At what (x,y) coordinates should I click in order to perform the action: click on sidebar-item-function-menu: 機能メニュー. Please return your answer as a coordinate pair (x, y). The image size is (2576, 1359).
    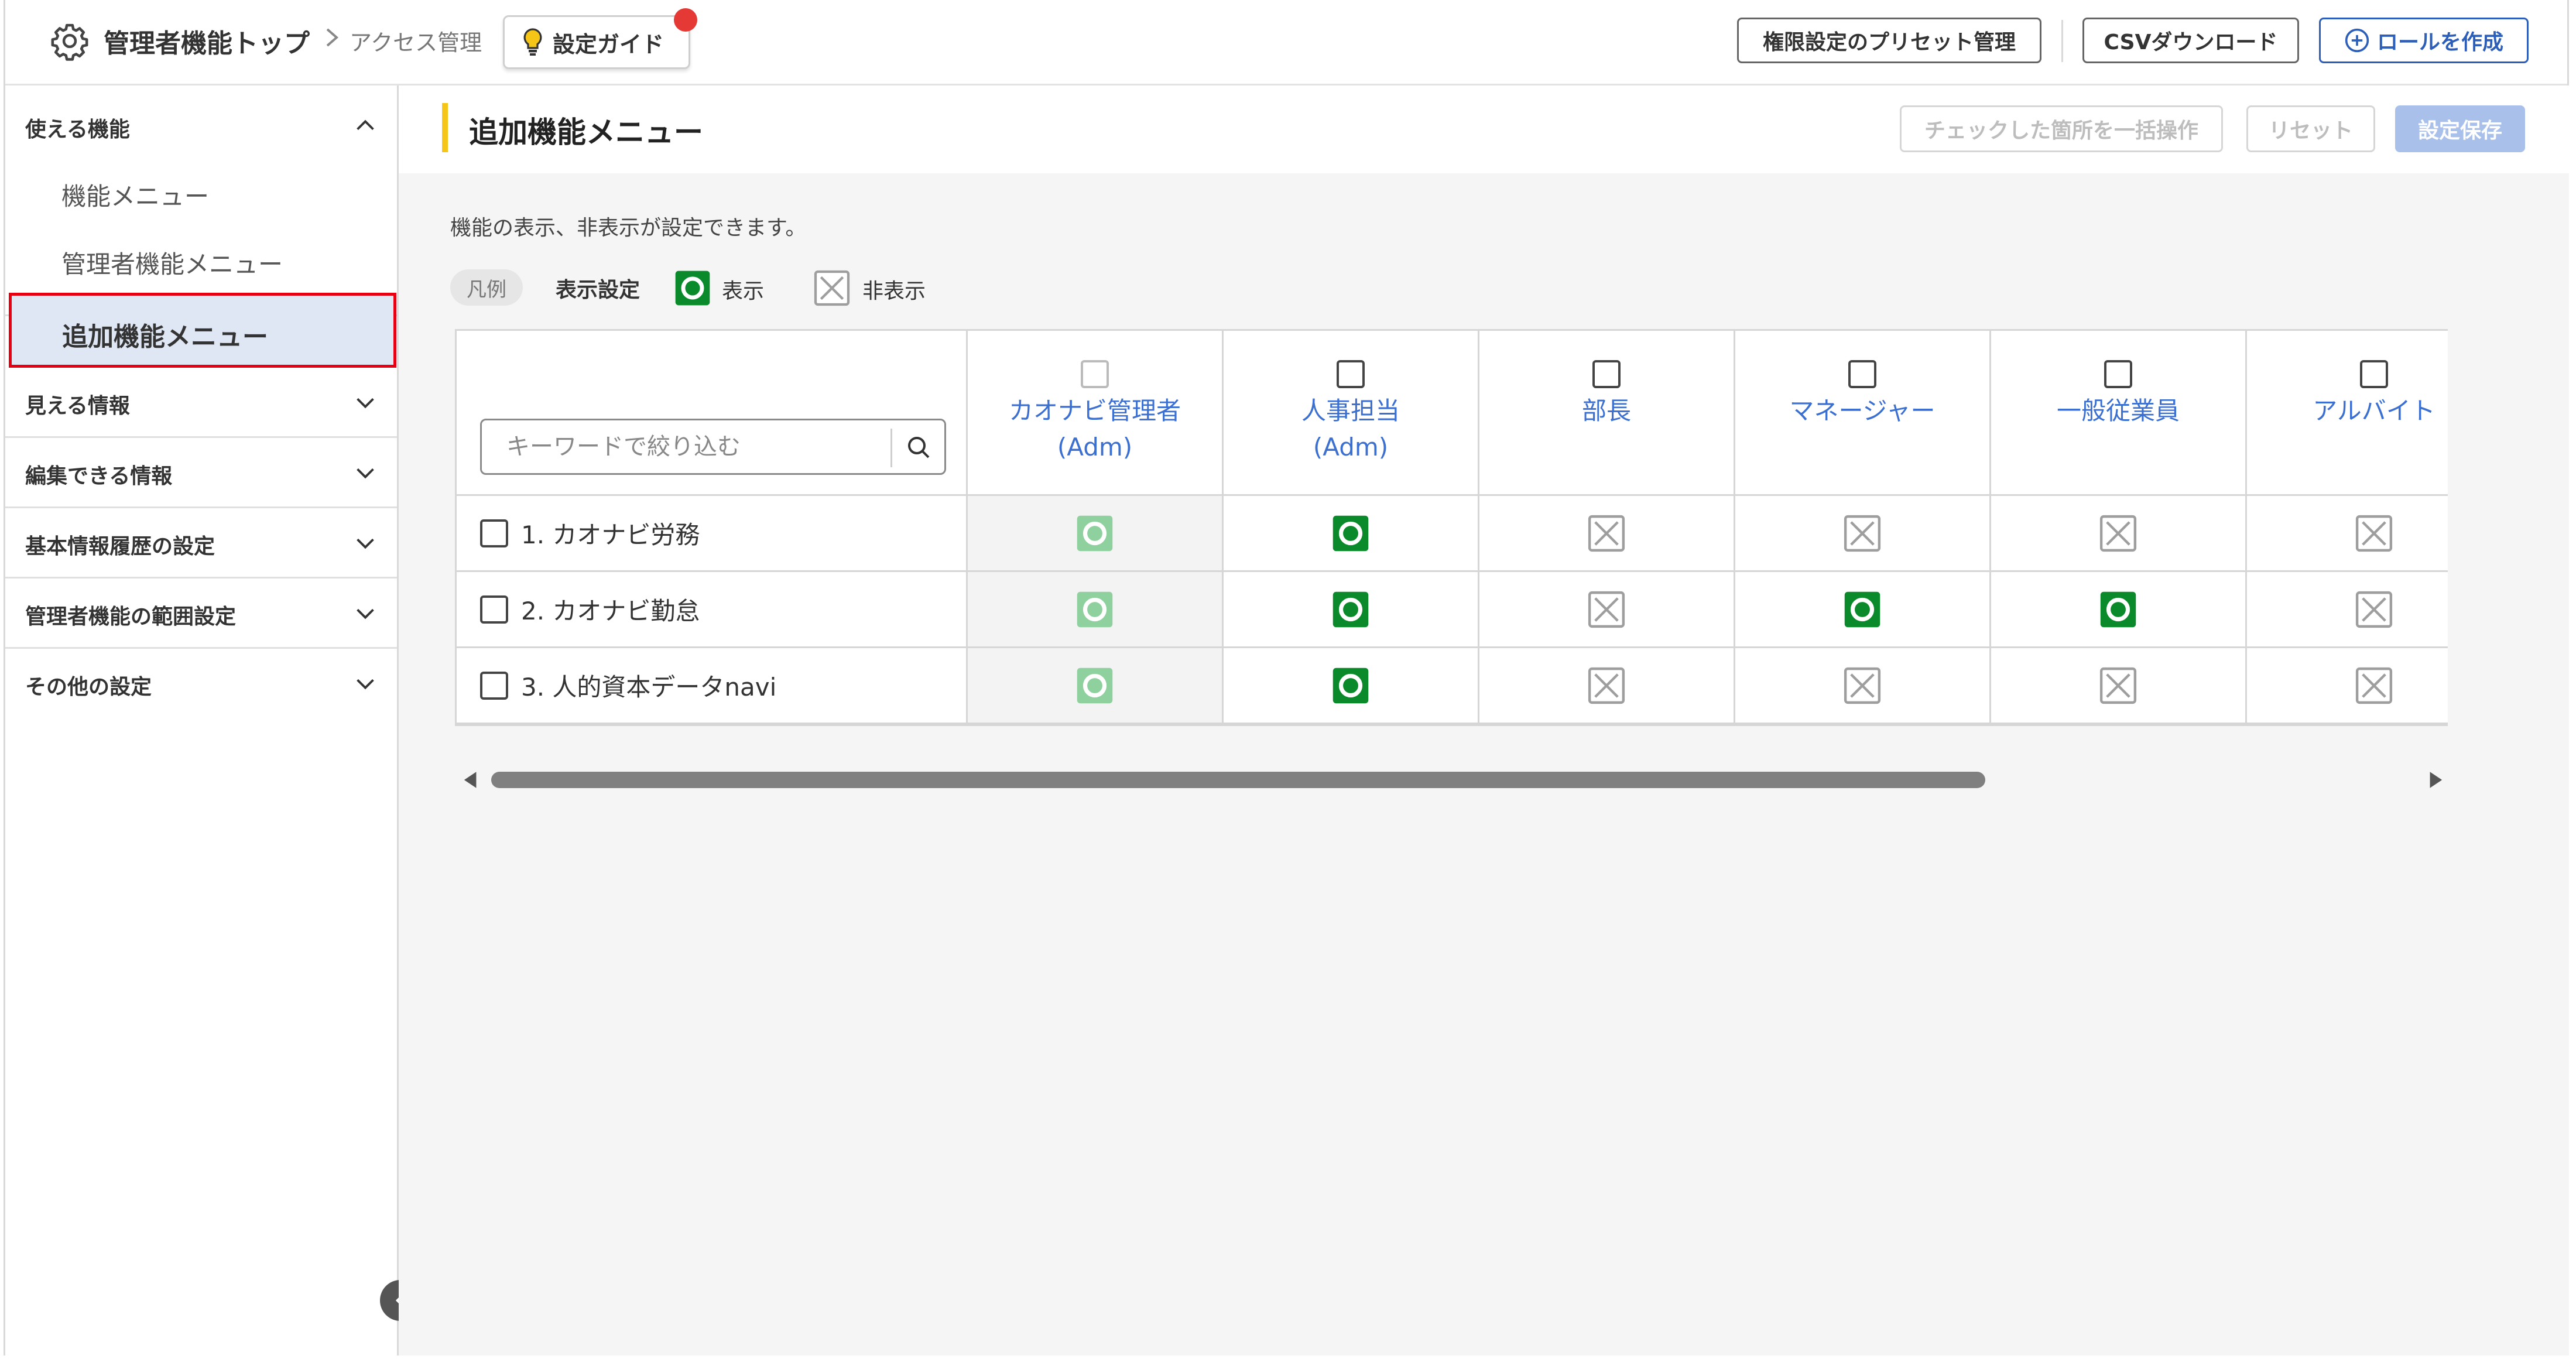
    Looking at the image, I should click on (135, 195).